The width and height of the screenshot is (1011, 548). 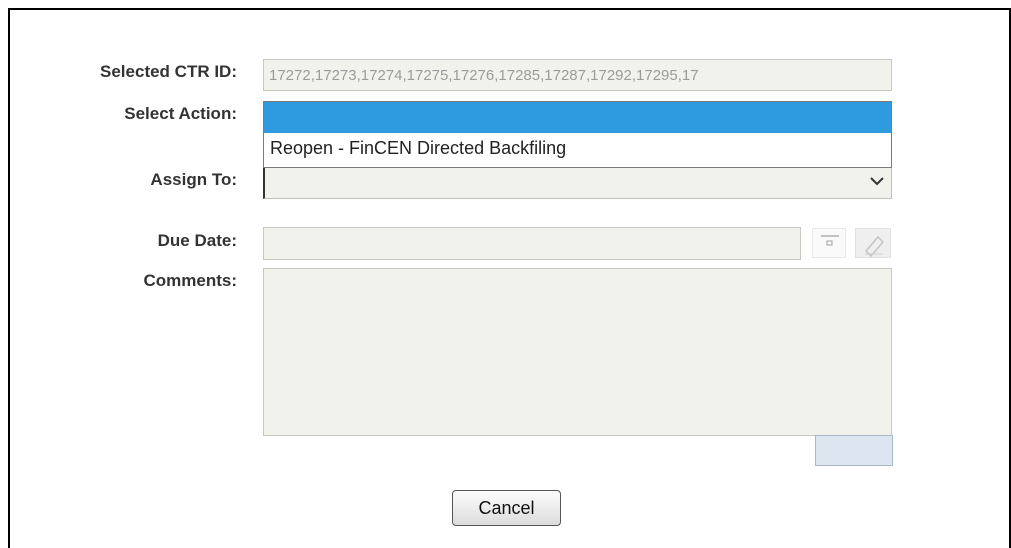 I want to click on due-date-label: Due Date:, so click(x=197, y=240).